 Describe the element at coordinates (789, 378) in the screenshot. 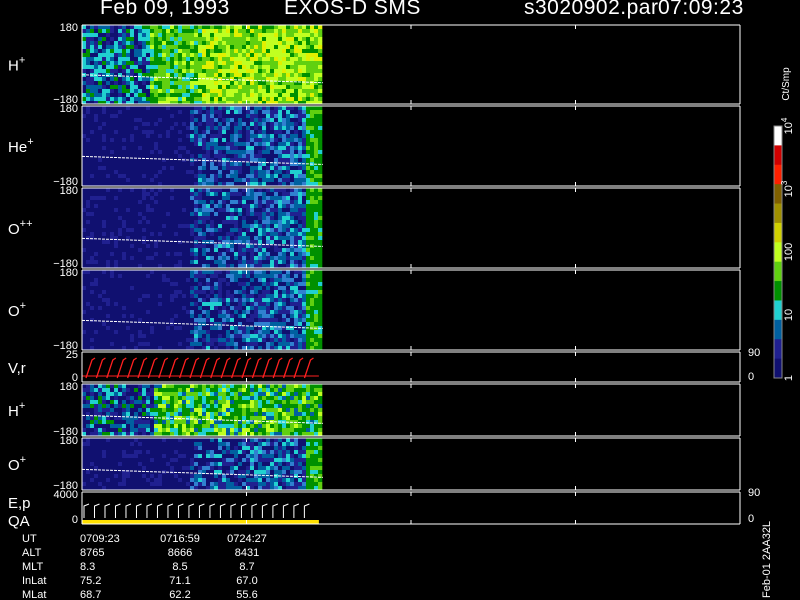

I see `colorbar-tick-label: 1` at that location.